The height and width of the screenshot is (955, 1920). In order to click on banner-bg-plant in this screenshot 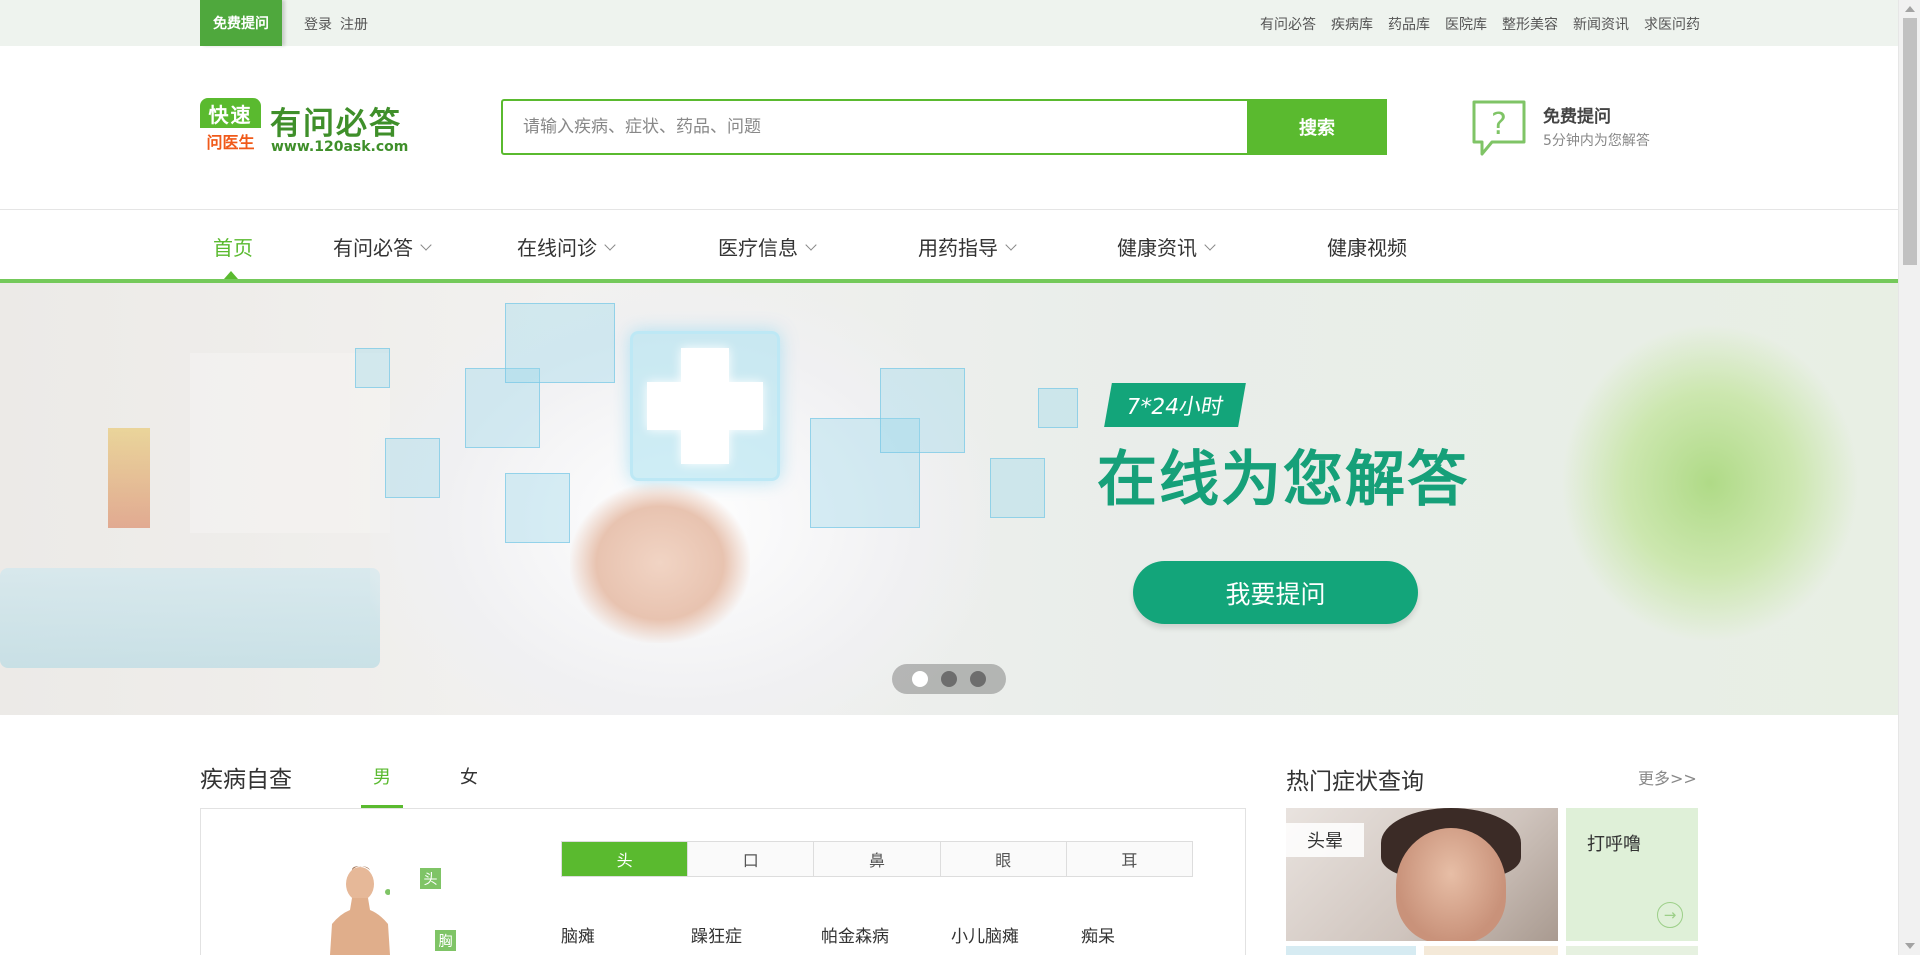, I will do `click(1710, 483)`.